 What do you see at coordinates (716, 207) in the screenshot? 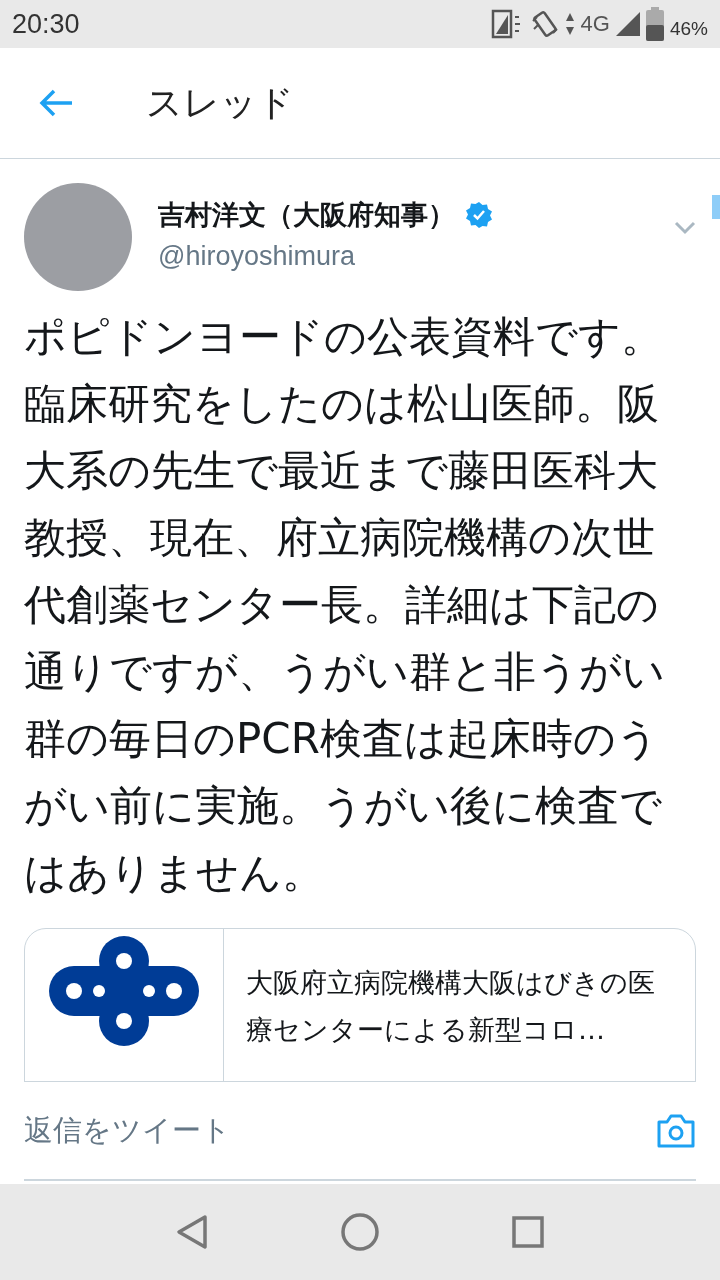
I see `scroll-indicator` at bounding box center [716, 207].